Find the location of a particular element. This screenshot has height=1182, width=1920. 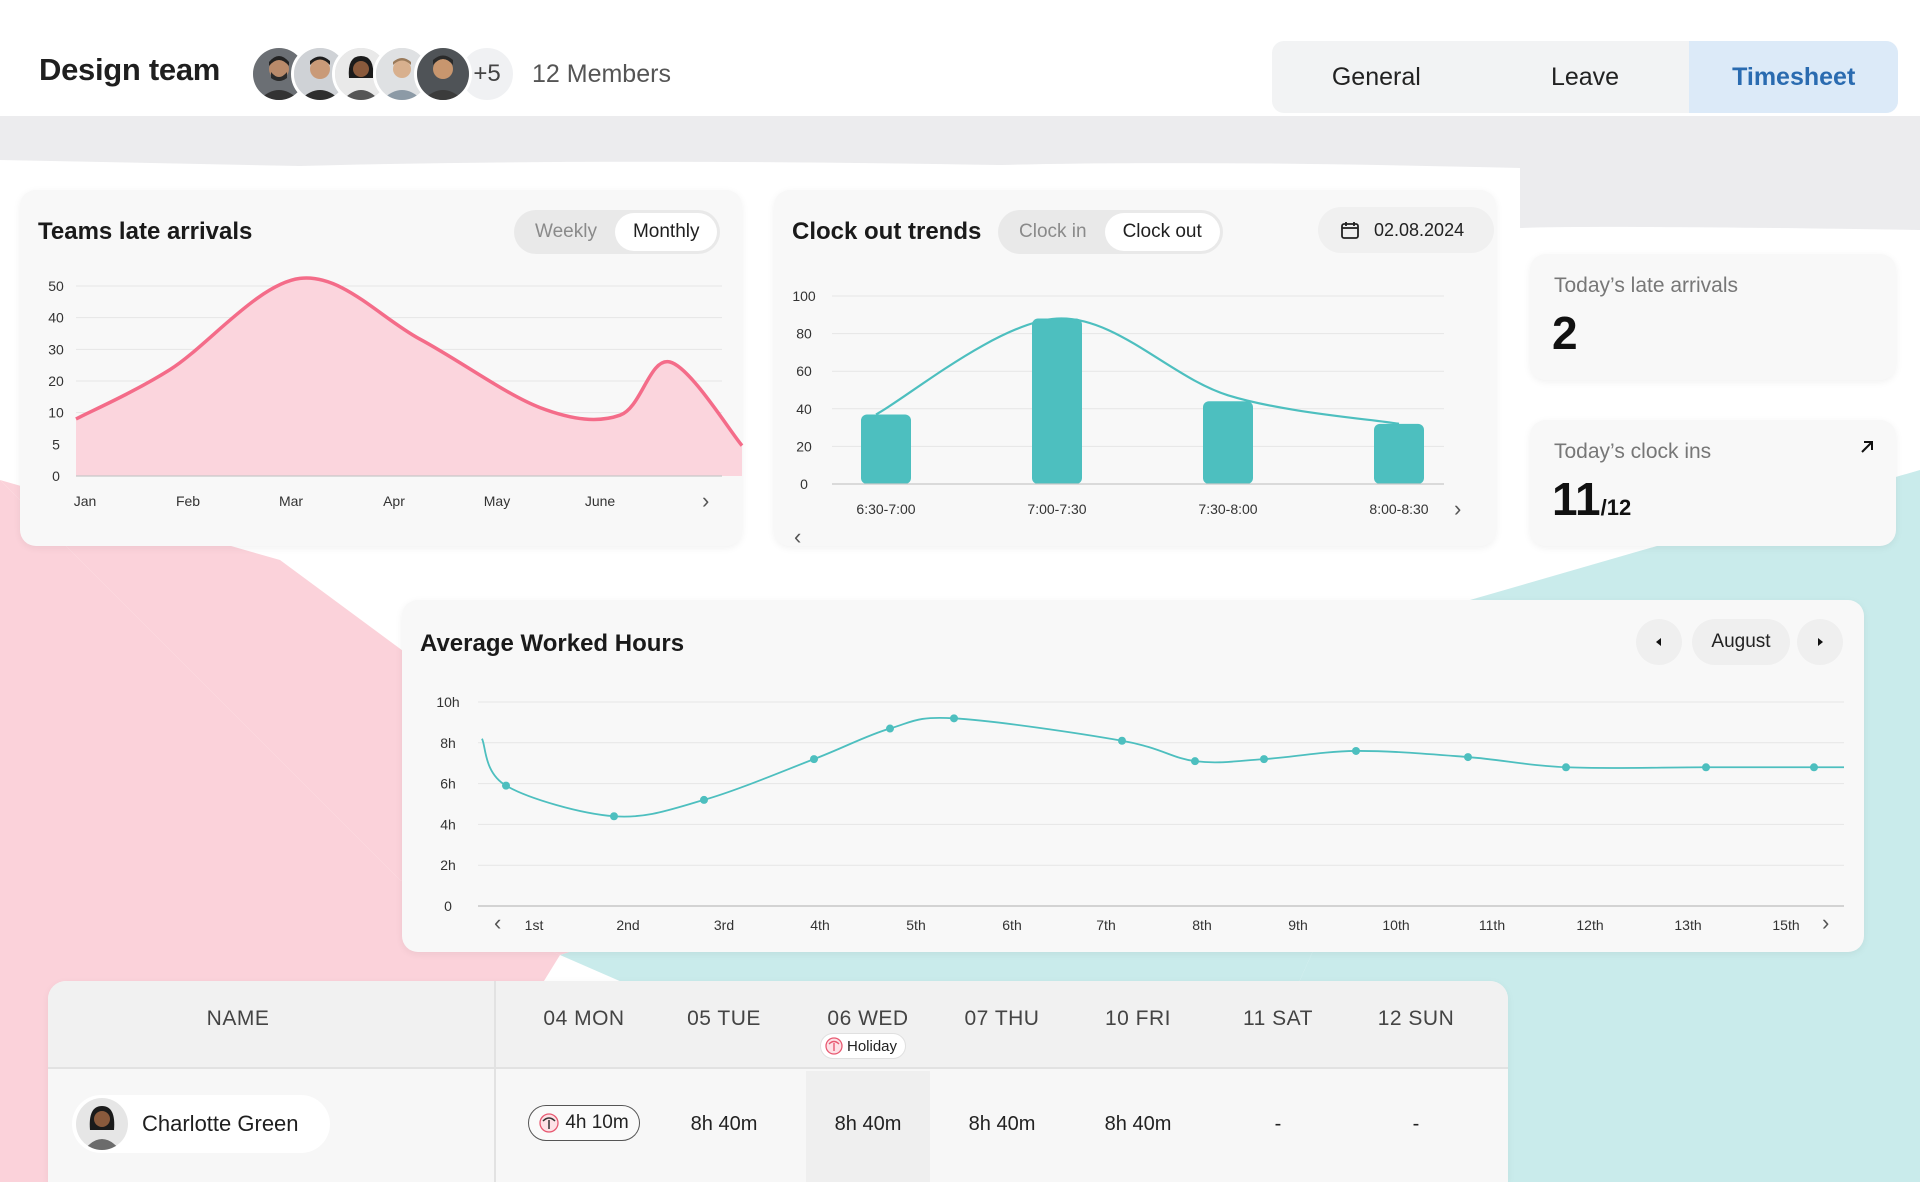

column-header-mon: 04 MON is located at coordinates (584, 1019).